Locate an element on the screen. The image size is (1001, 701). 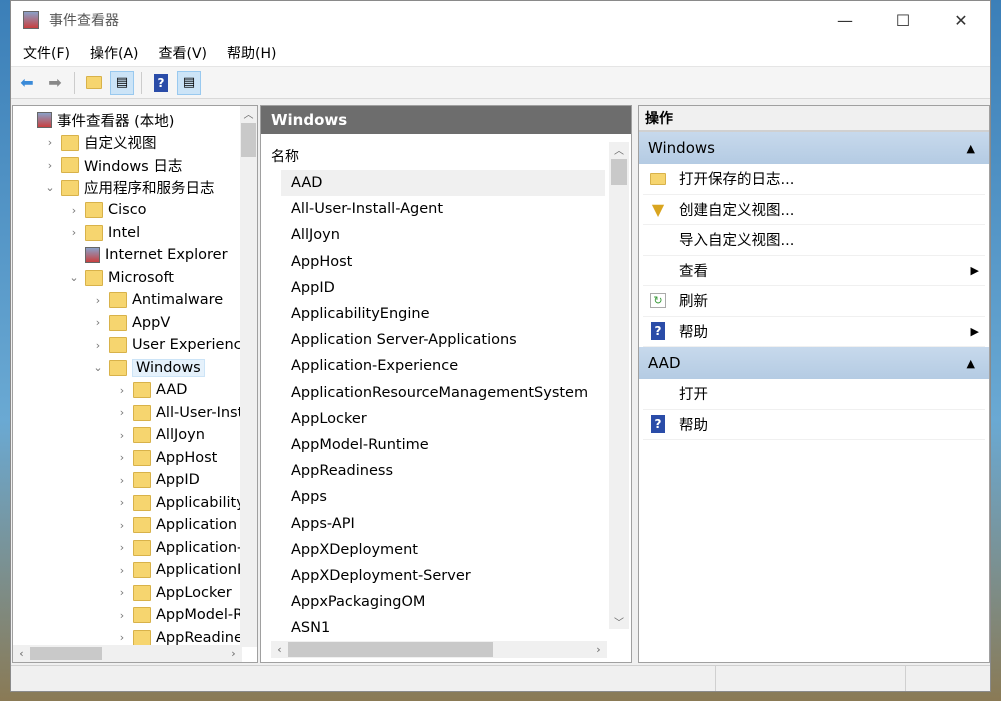
log-list-item: All-User-Install-Agent is located at coordinates (443, 209).